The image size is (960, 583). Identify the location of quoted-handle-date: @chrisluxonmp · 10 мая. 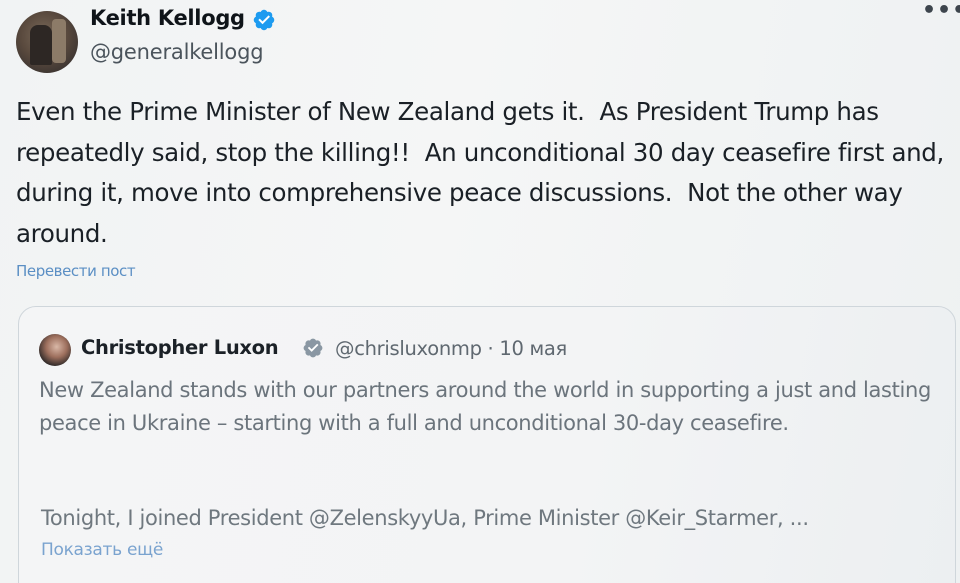
(451, 348).